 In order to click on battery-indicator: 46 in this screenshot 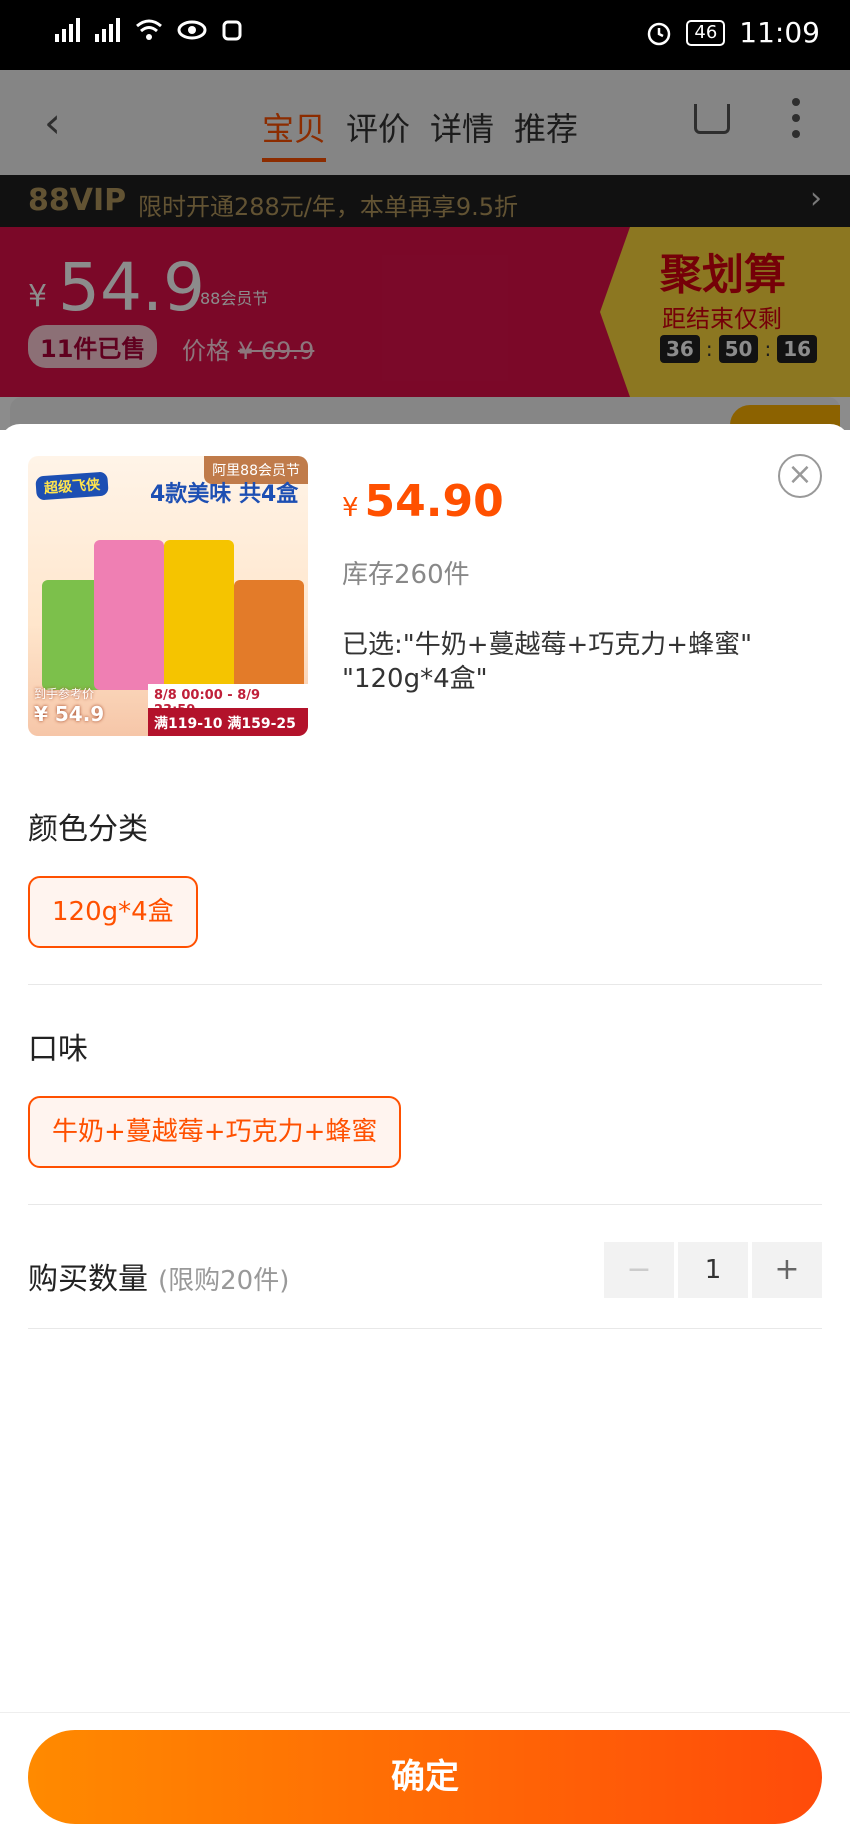, I will do `click(706, 32)`.